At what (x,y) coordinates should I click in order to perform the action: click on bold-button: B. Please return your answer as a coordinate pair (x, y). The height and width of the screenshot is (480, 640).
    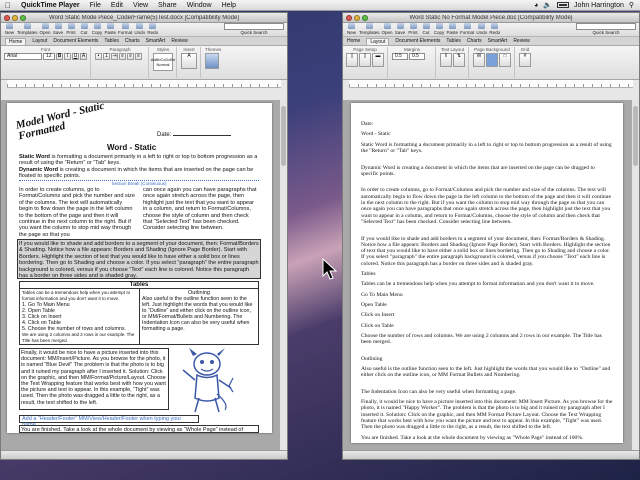
    Looking at the image, I should click on (59, 56).